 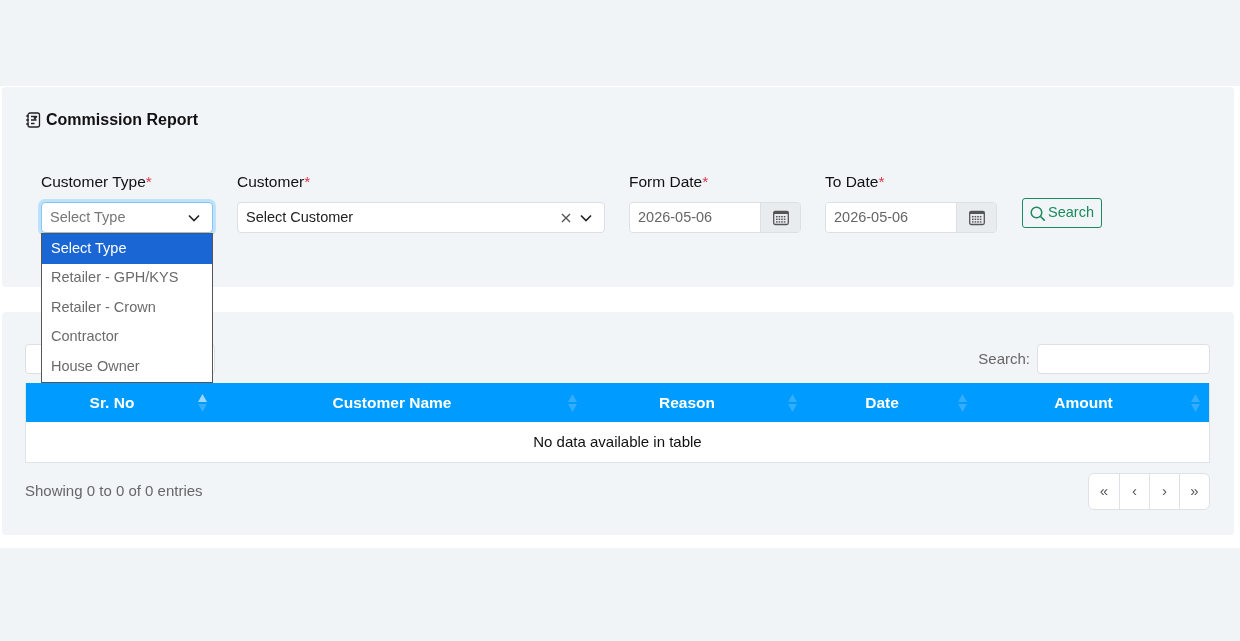 I want to click on entries-info: Showing 0 to 0 of 0 entries, so click(x=114, y=491).